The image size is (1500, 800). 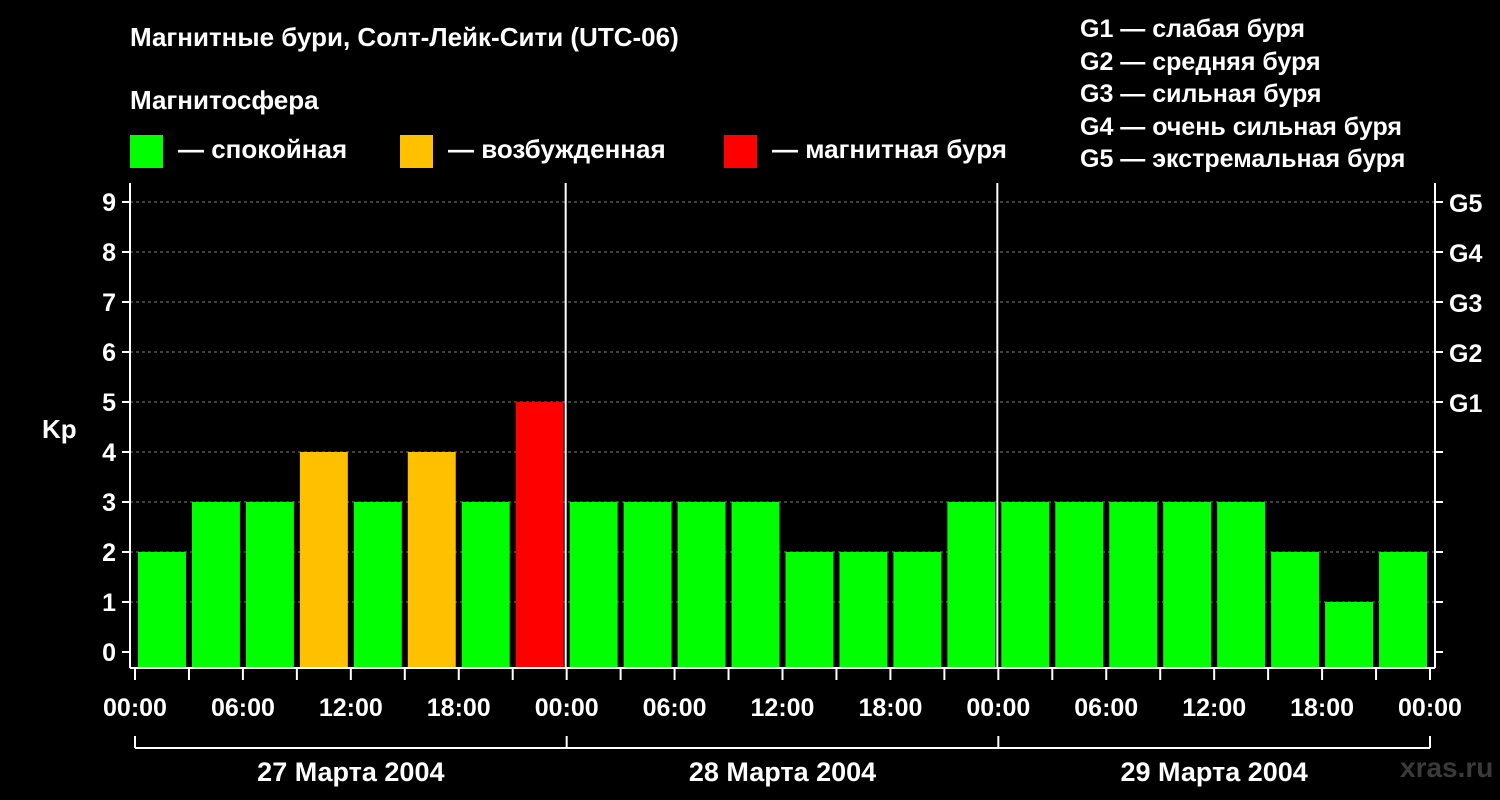 I want to click on watermark: xras.ru, so click(x=1447, y=767).